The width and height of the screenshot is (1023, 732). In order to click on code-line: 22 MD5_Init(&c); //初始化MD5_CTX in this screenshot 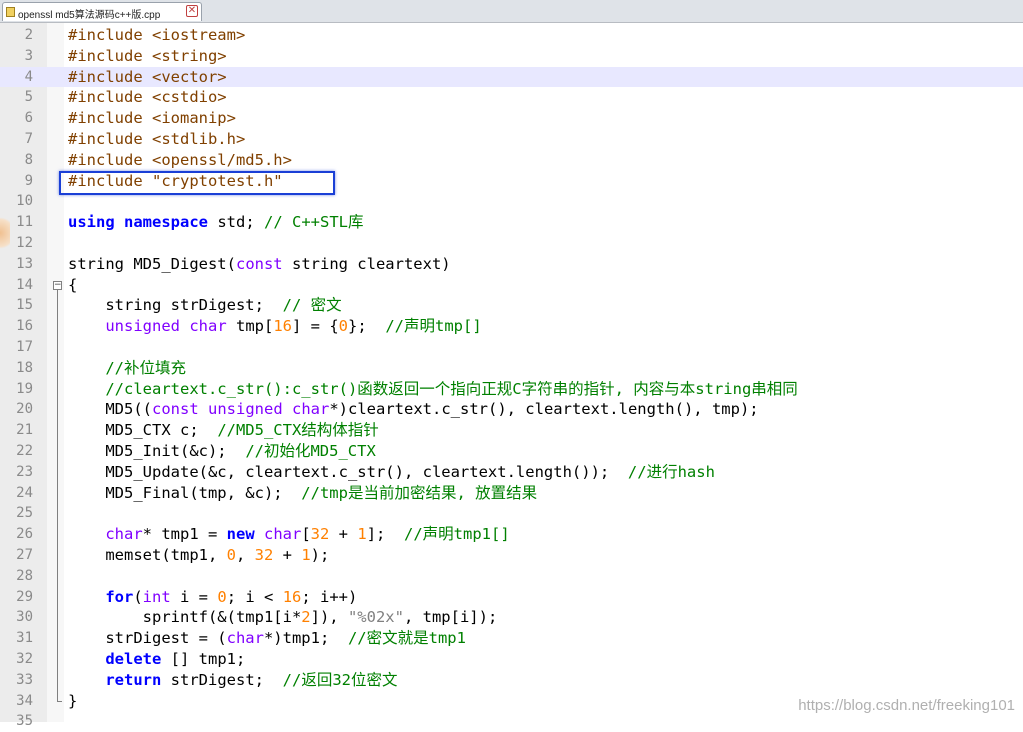, I will do `click(511, 451)`.